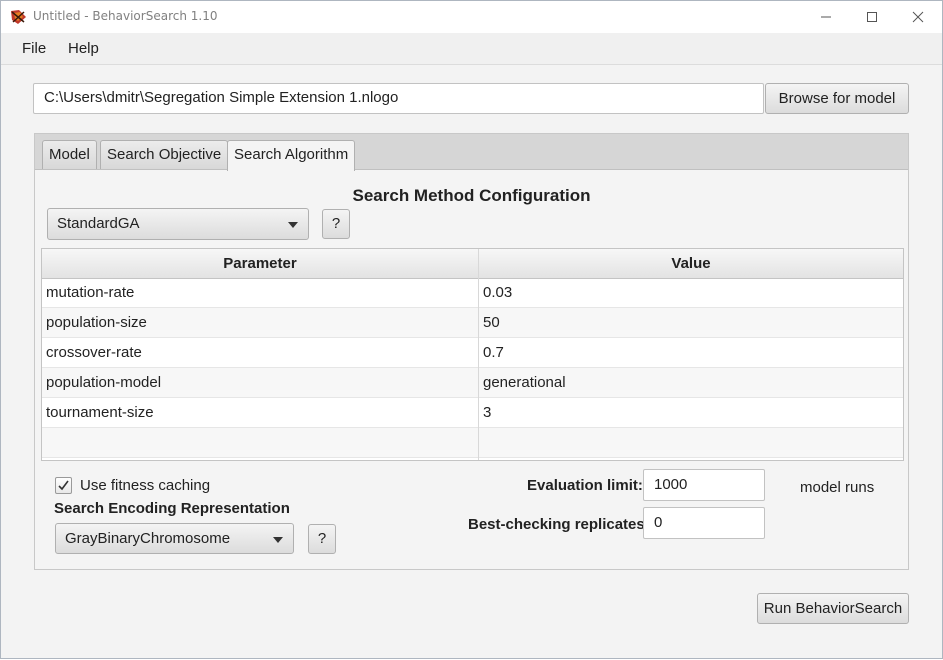 The width and height of the screenshot is (943, 660). I want to click on browse-model-button: Browse for model, so click(837, 98).